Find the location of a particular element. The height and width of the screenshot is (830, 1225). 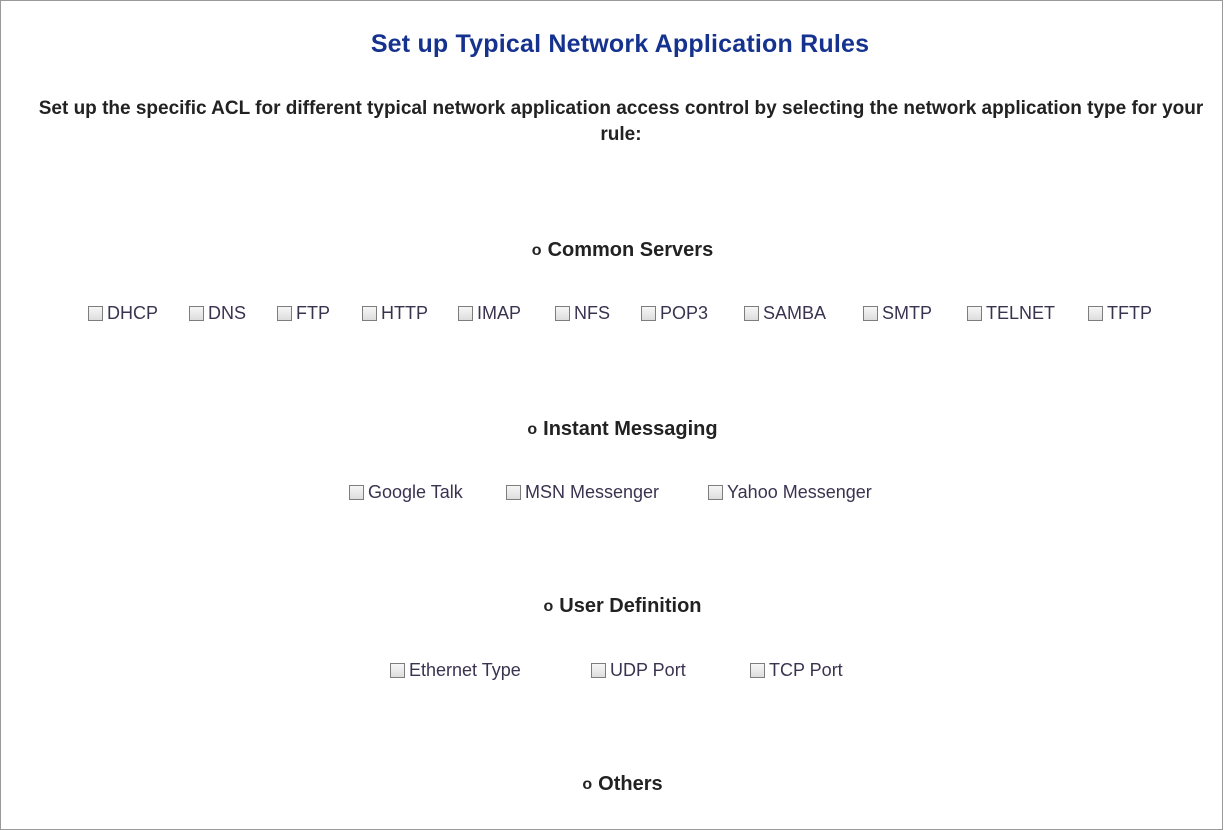

checkbox-dns is located at coordinates (196, 313).